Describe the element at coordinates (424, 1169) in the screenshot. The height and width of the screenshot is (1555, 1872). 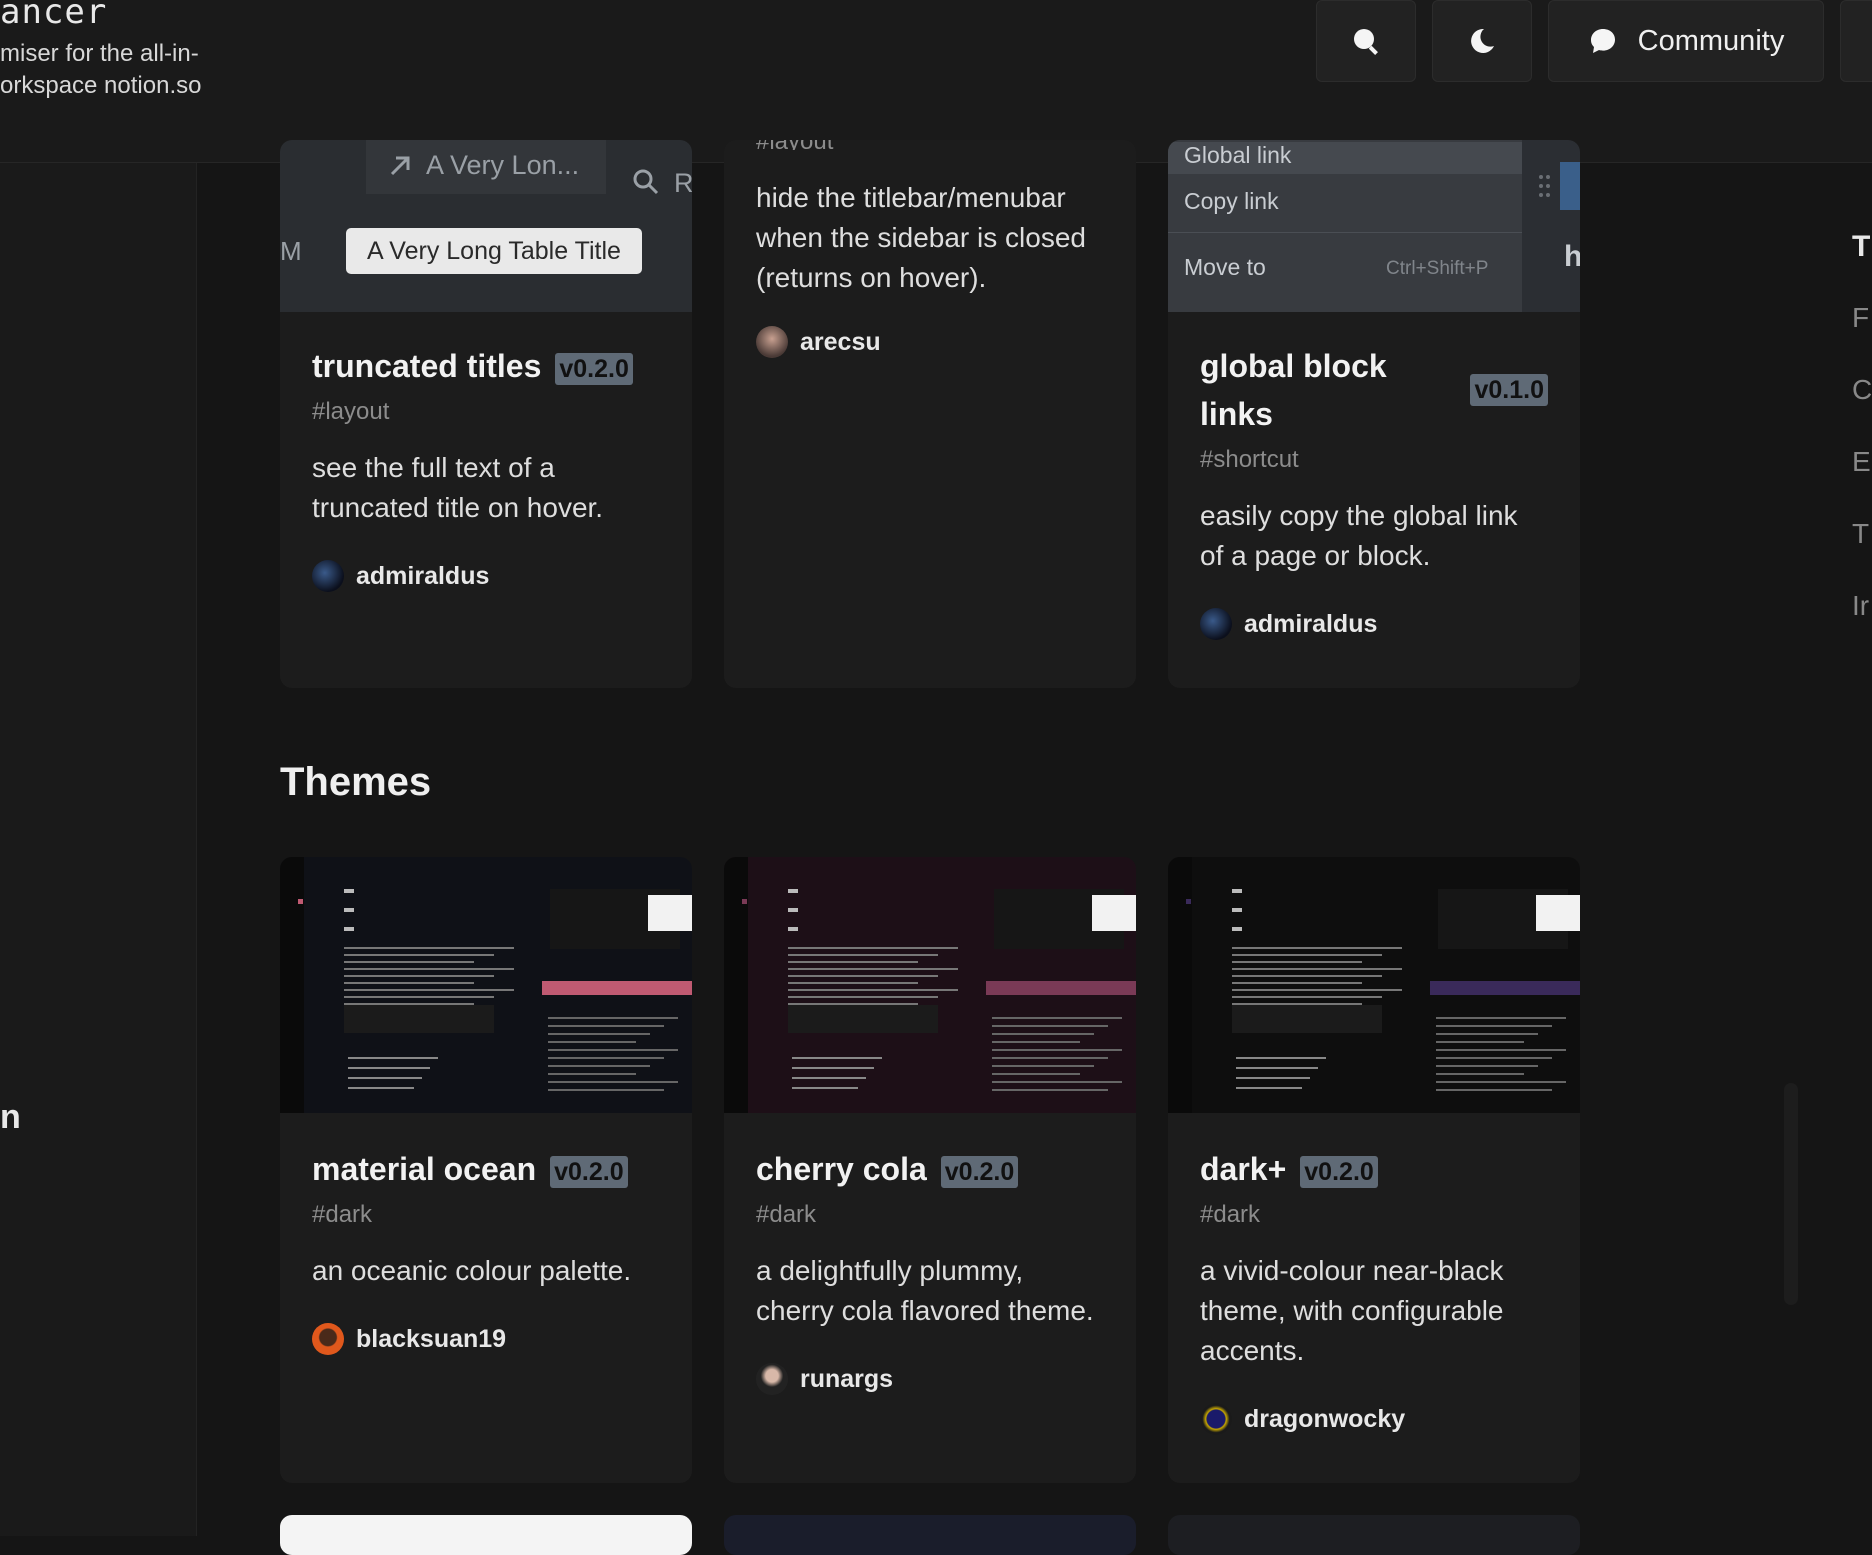
I see `card-title: material ocean` at that location.